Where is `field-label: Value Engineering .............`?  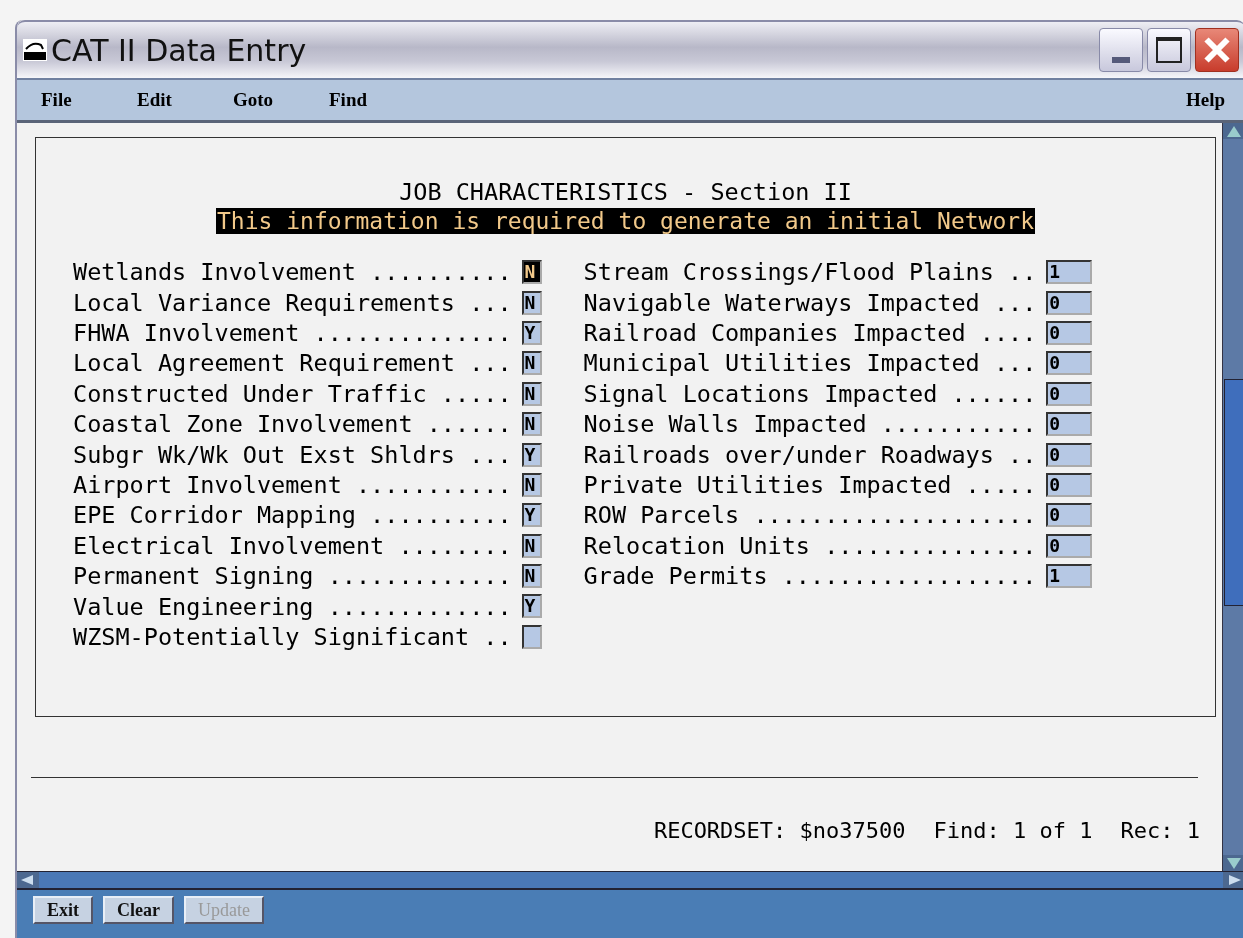 field-label: Value Engineering ............. is located at coordinates (292, 606).